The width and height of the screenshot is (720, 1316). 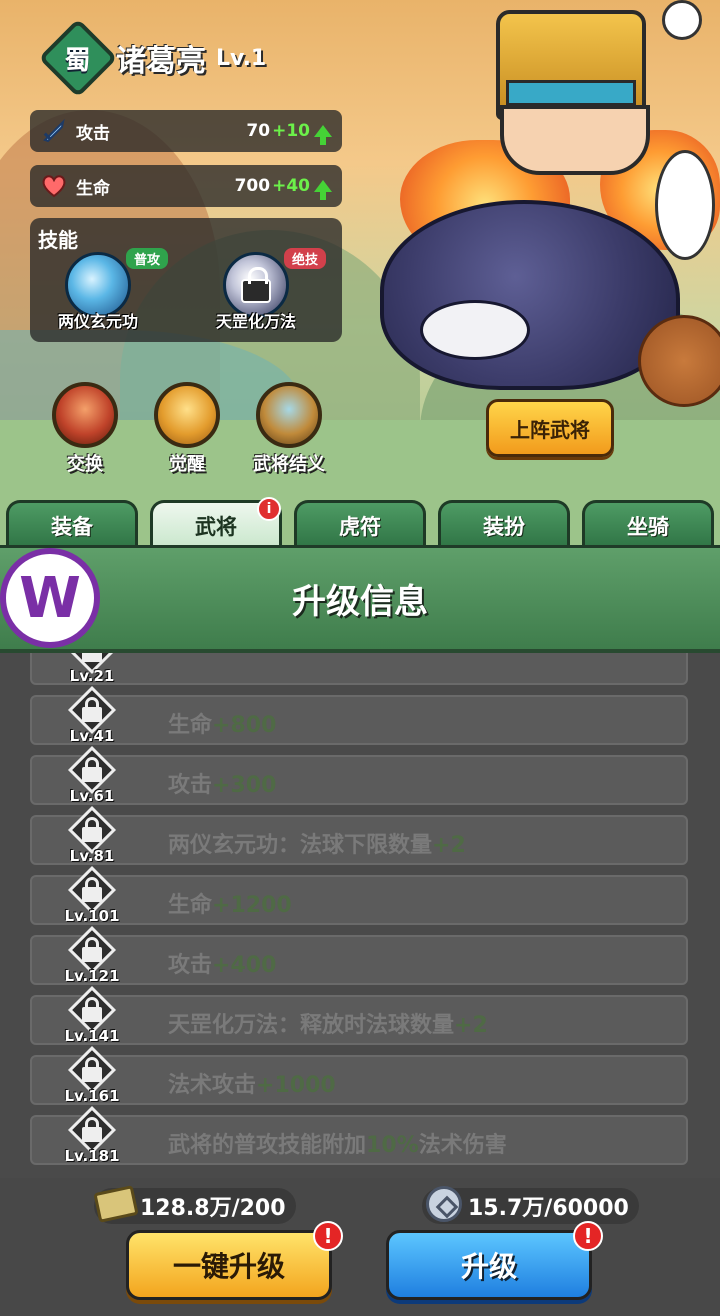 What do you see at coordinates (359, 895) in the screenshot?
I see `upgrade-row: Lv.101 生命+1200` at bounding box center [359, 895].